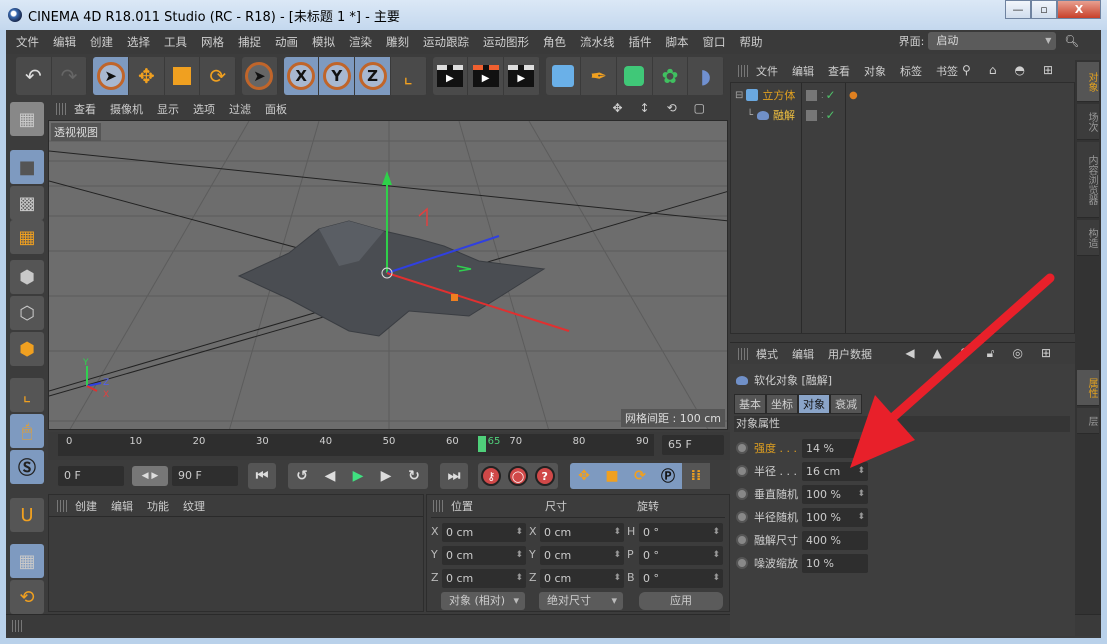 This screenshot has width=1107, height=644. I want to click on tab-object: 对象, so click(814, 404).